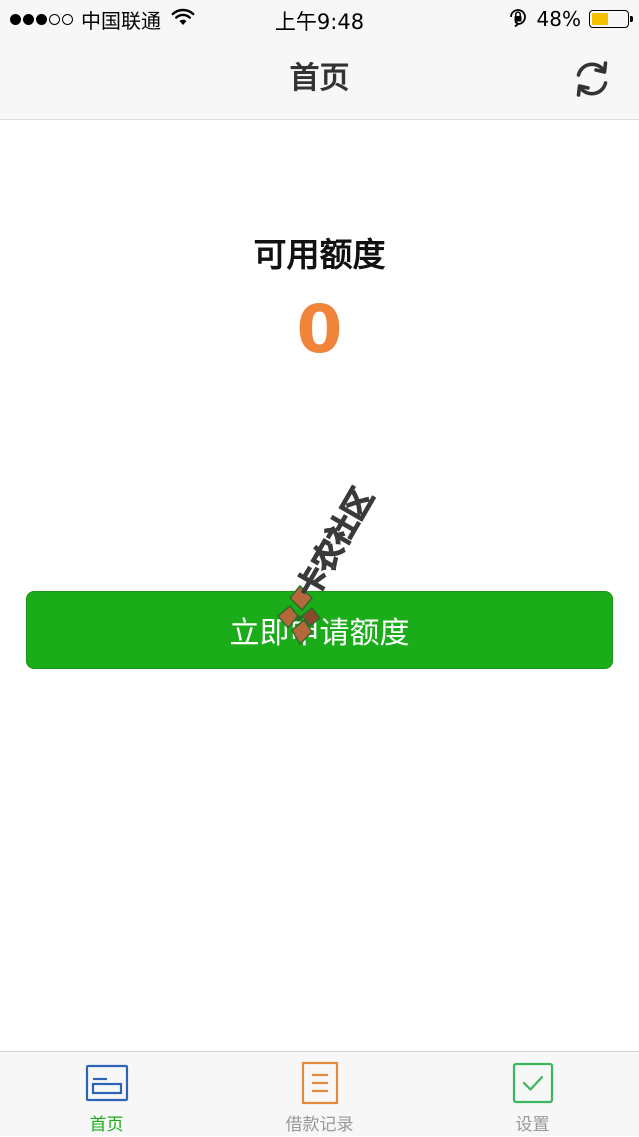 The width and height of the screenshot is (639, 1137). Describe the element at coordinates (631, 19) in the screenshot. I see `battery-tip` at that location.